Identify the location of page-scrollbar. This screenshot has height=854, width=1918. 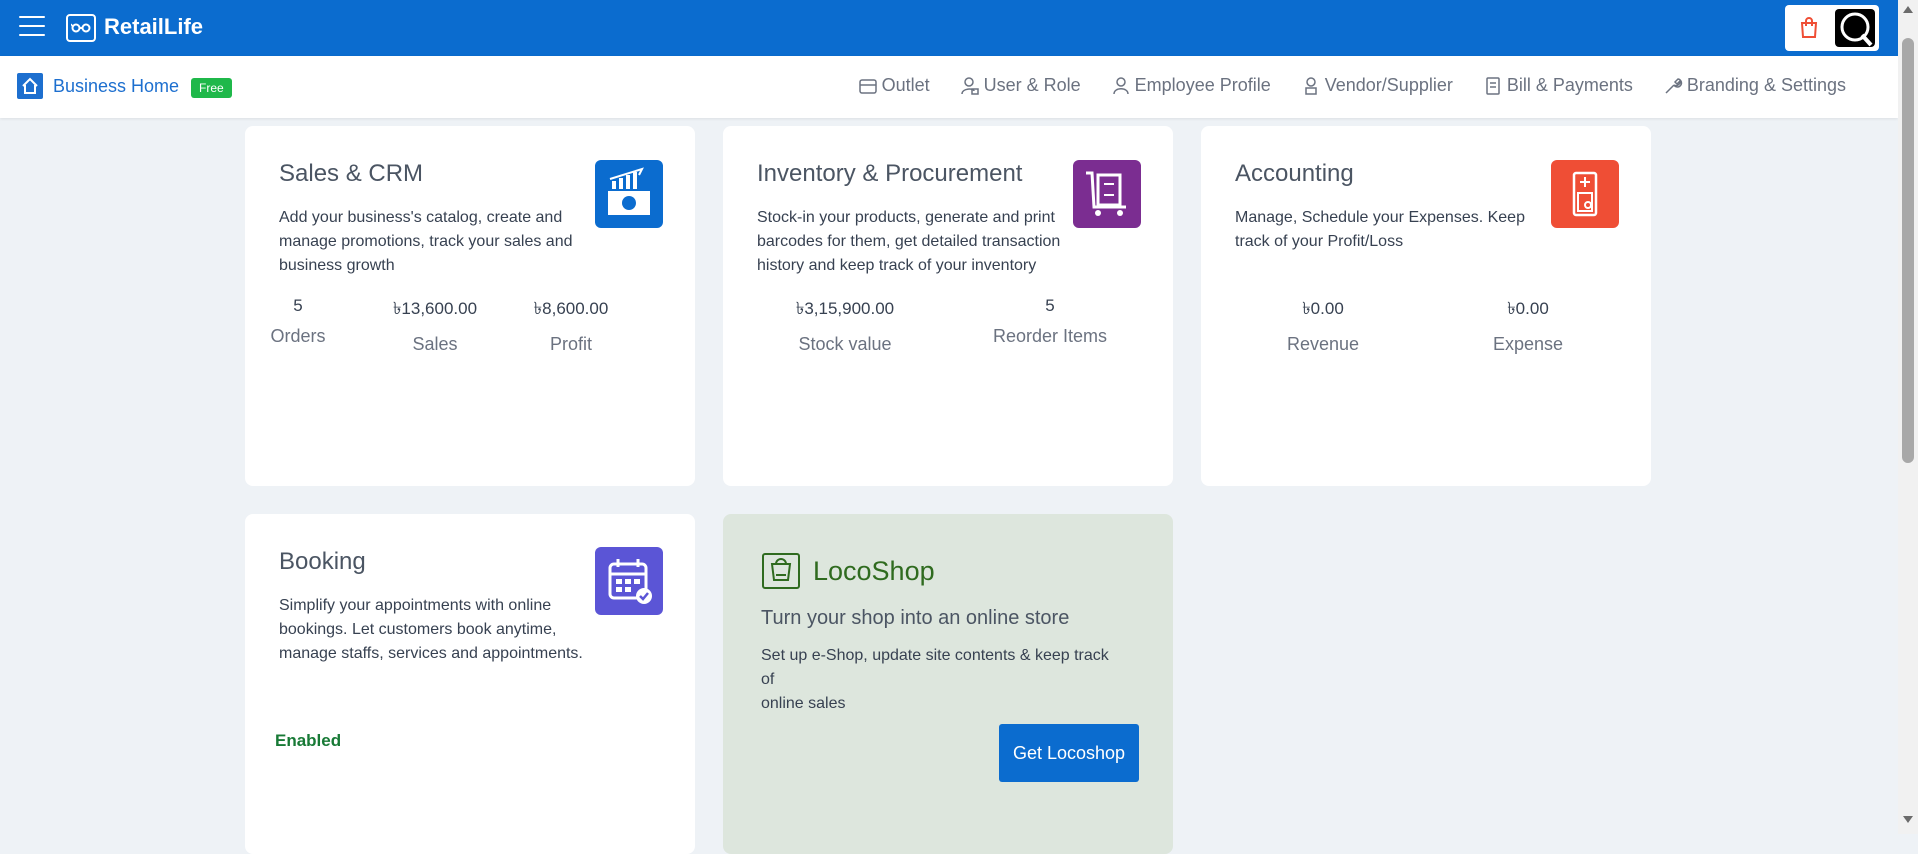
(1908, 417).